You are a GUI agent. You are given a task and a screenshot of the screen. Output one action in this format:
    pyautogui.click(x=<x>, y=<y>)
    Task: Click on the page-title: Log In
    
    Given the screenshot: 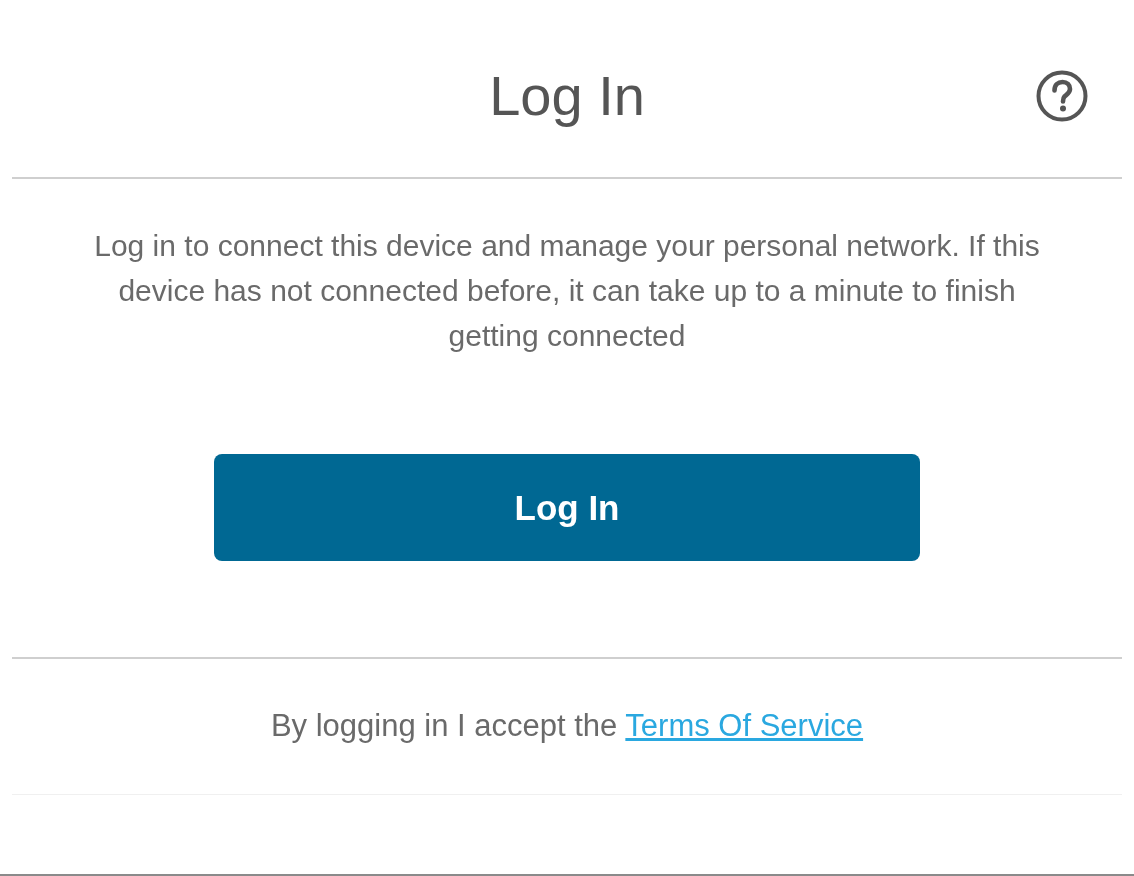 What is the action you would take?
    pyautogui.click(x=567, y=95)
    